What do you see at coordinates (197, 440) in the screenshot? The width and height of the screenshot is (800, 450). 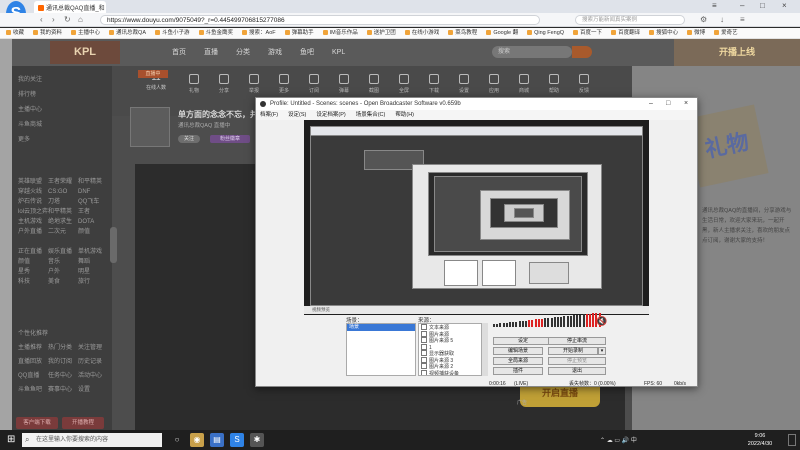 I see `app-obs-icon: ◉` at bounding box center [197, 440].